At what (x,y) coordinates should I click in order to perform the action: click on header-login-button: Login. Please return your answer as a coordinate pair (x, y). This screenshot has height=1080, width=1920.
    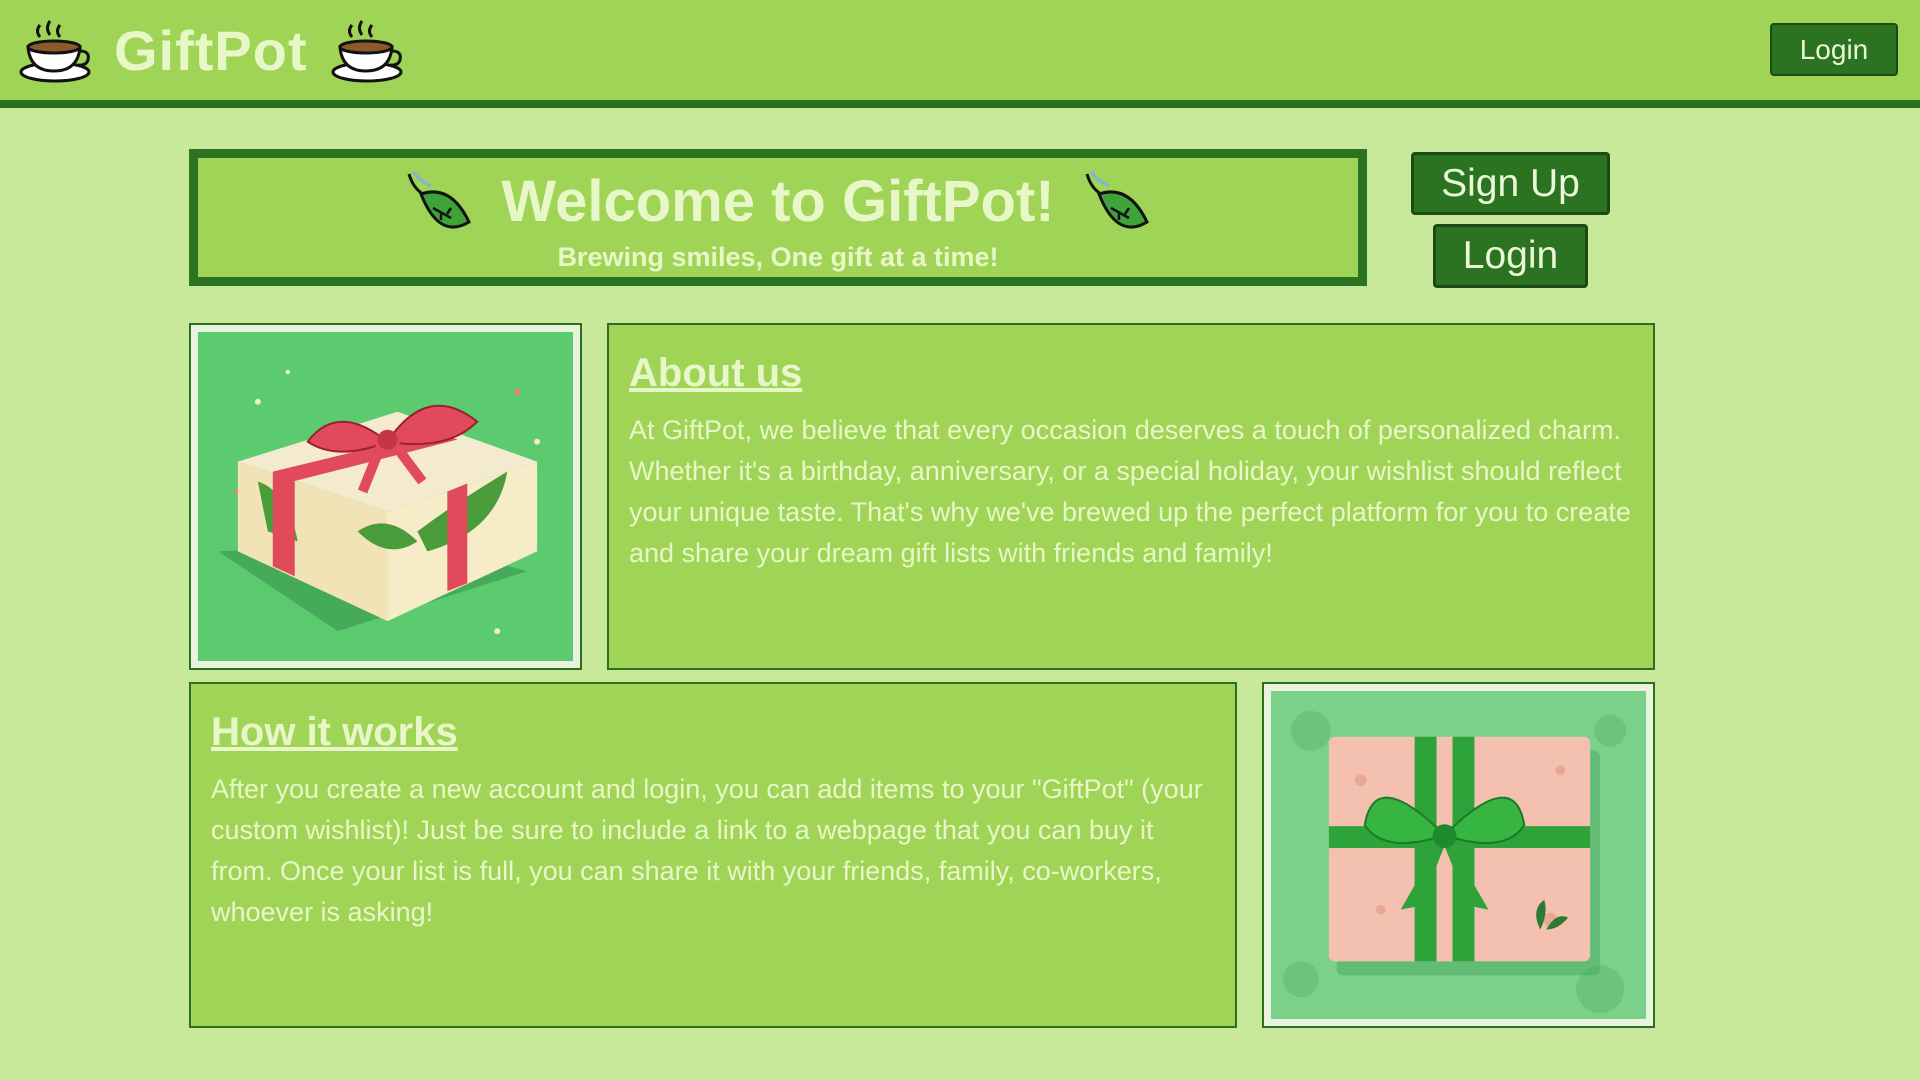
    Looking at the image, I should click on (1834, 49).